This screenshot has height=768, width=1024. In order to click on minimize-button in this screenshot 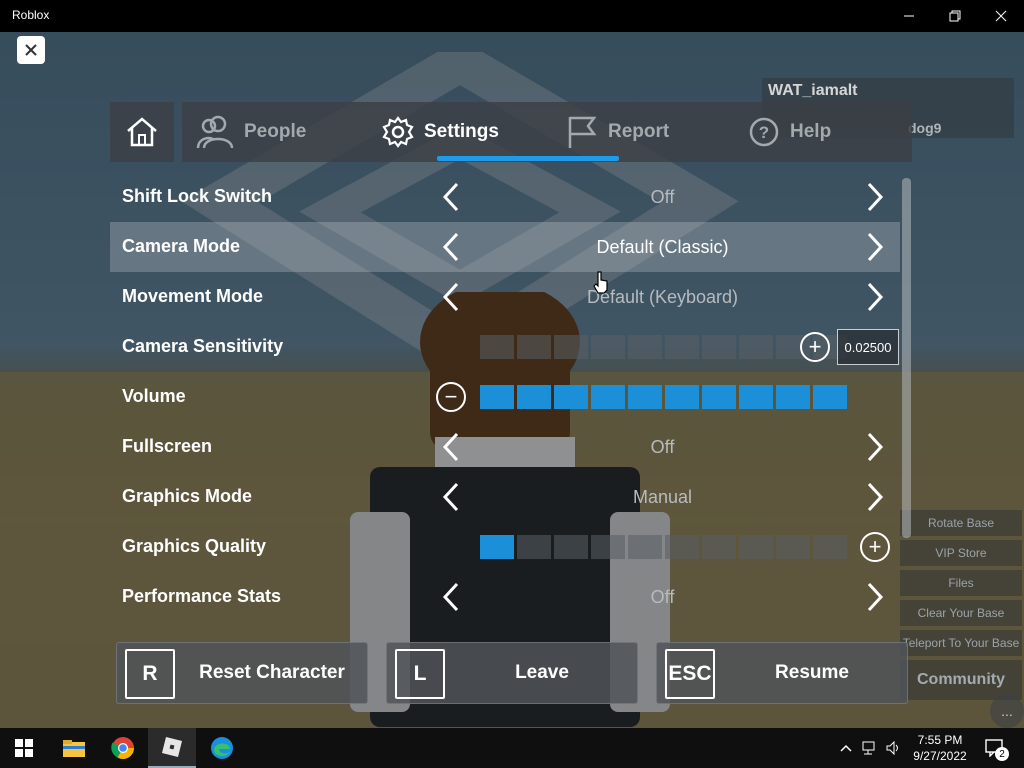, I will do `click(909, 16)`.